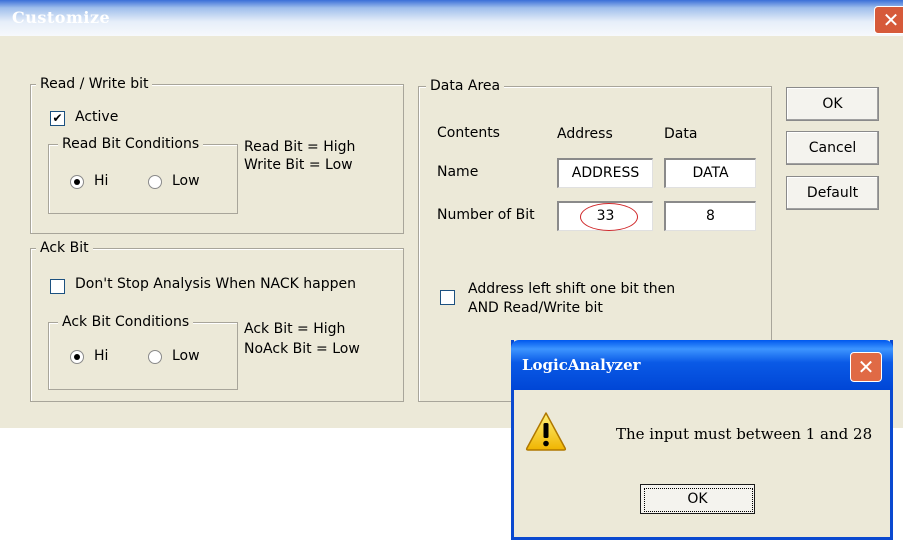  What do you see at coordinates (300, 147) in the screenshot?
I see `read-bit-high-text: Read Bit = High` at bounding box center [300, 147].